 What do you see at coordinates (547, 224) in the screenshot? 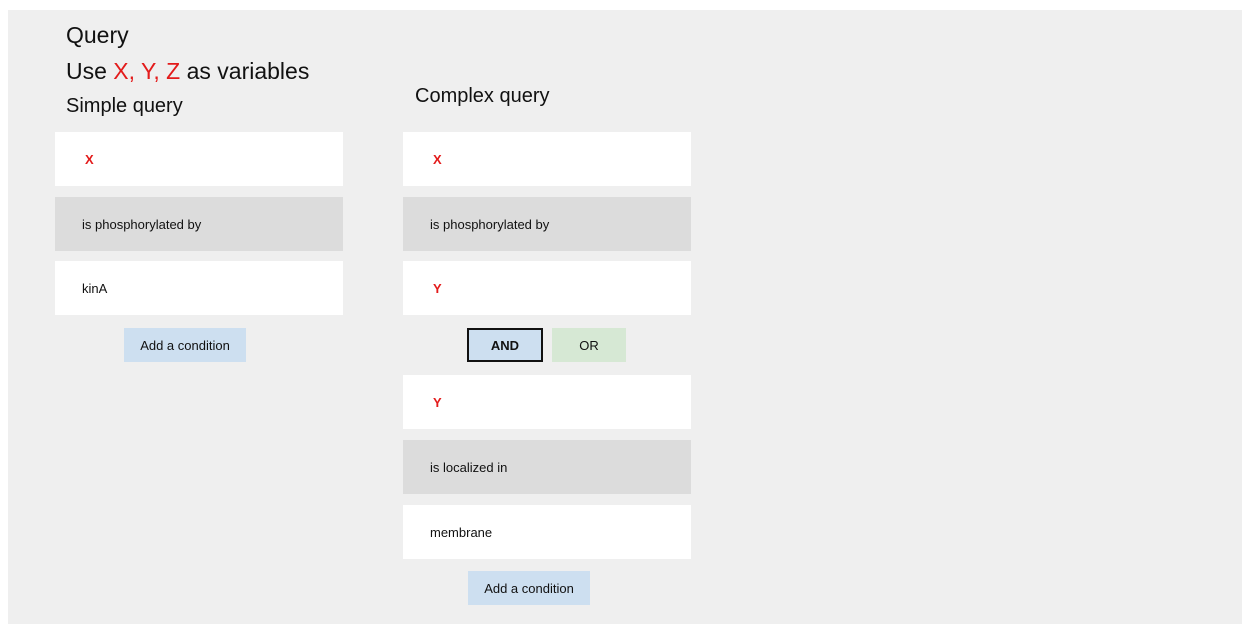
I see `complex-predicate-field-1: is phosphorylated by` at bounding box center [547, 224].